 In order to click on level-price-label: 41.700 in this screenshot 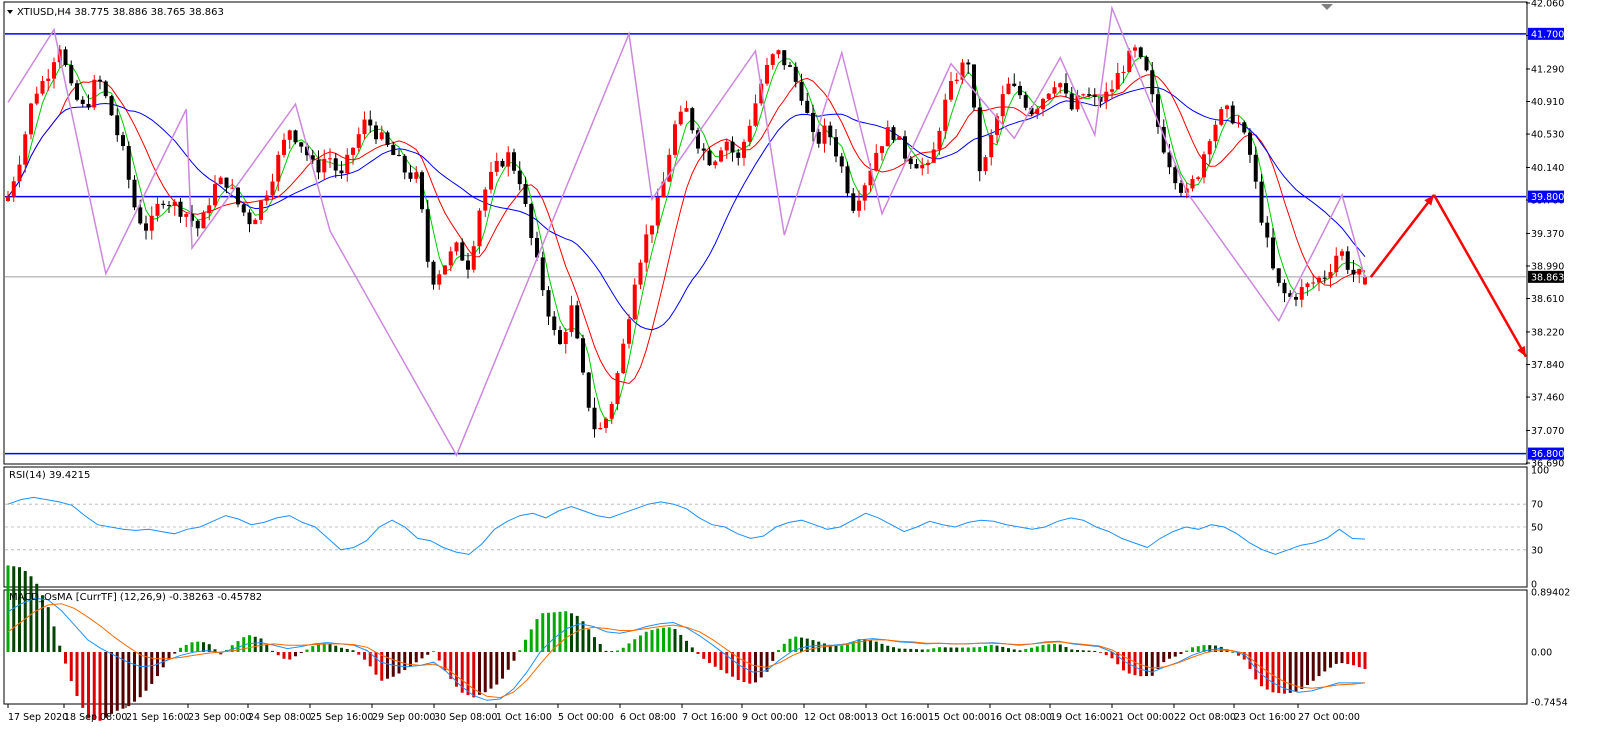, I will do `click(1547, 34)`.